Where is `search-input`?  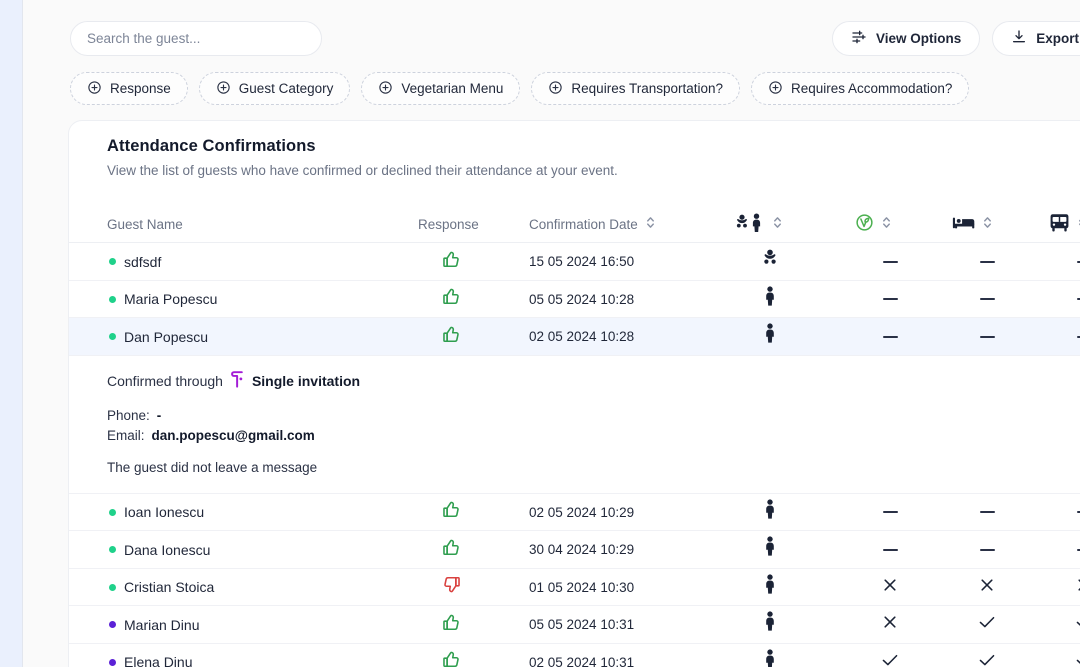
search-input is located at coordinates (196, 38).